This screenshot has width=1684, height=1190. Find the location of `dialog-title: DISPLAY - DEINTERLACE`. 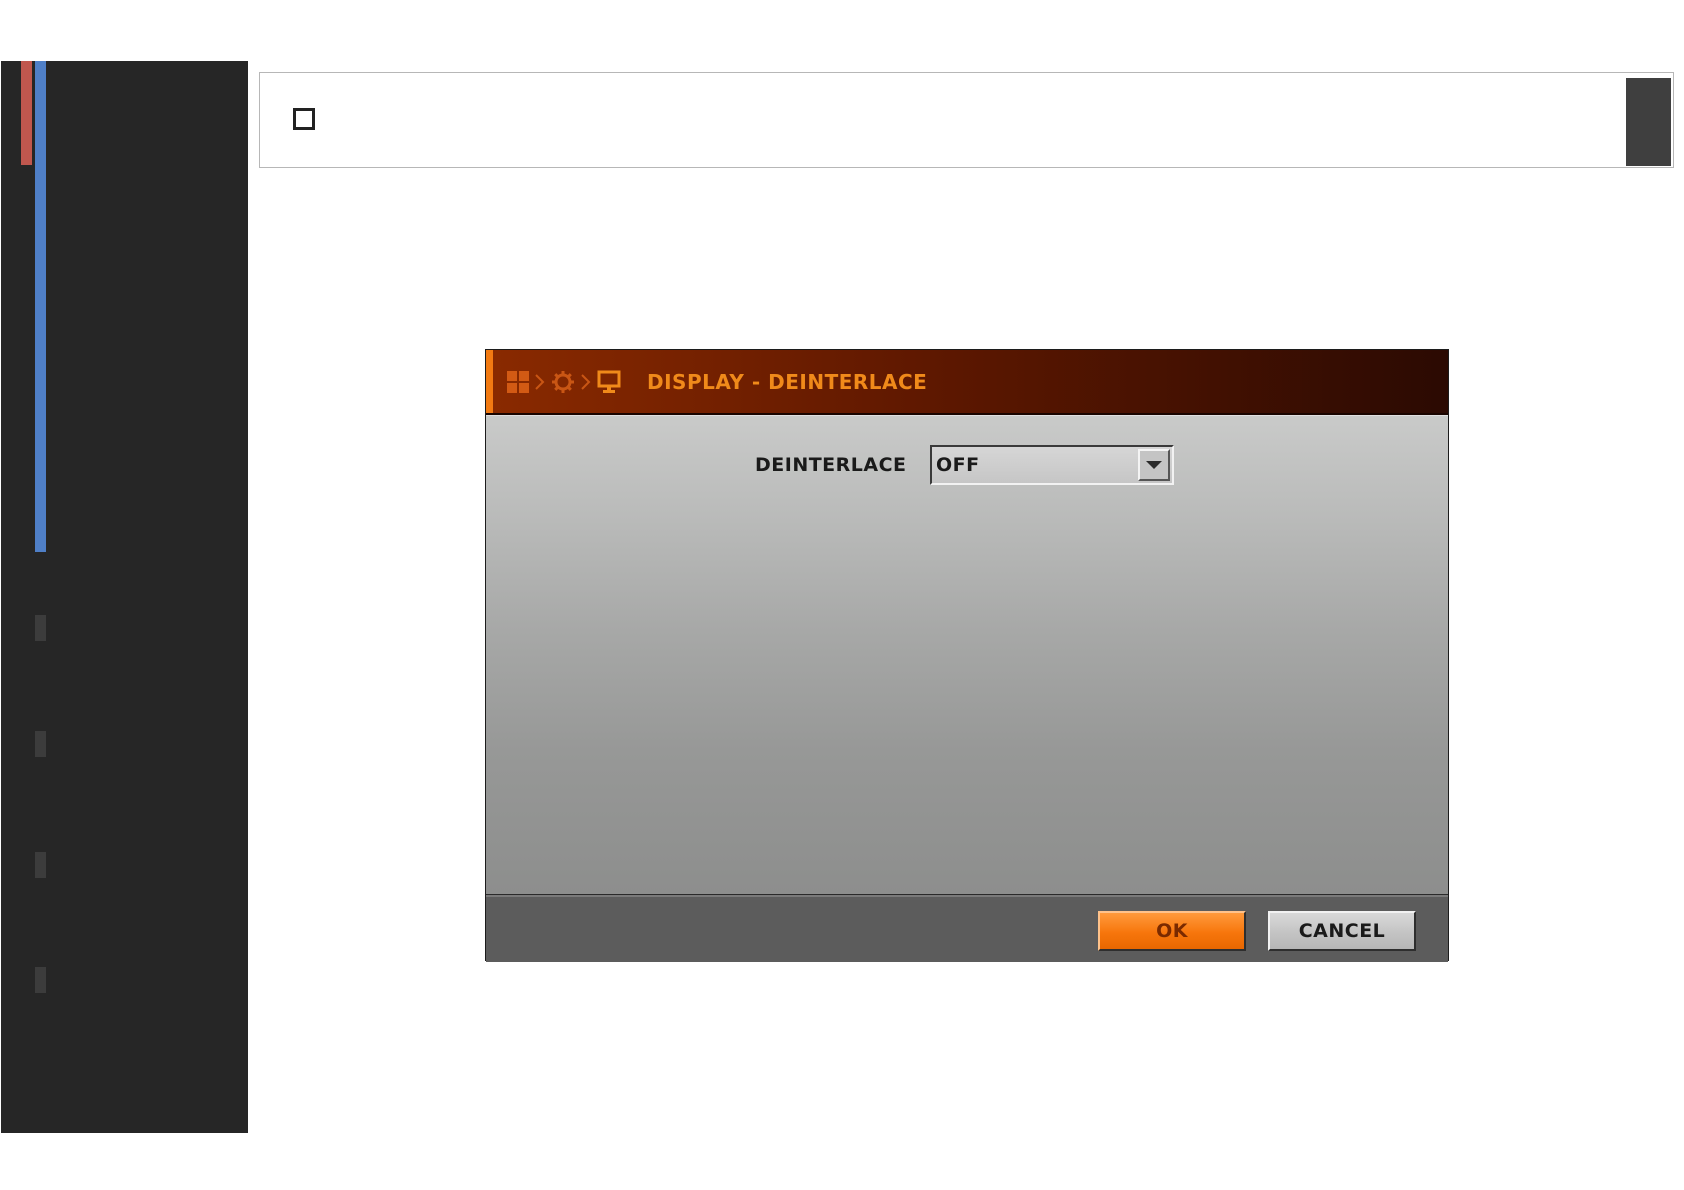

dialog-title: DISPLAY - DEINTERLACE is located at coordinates (787, 382).